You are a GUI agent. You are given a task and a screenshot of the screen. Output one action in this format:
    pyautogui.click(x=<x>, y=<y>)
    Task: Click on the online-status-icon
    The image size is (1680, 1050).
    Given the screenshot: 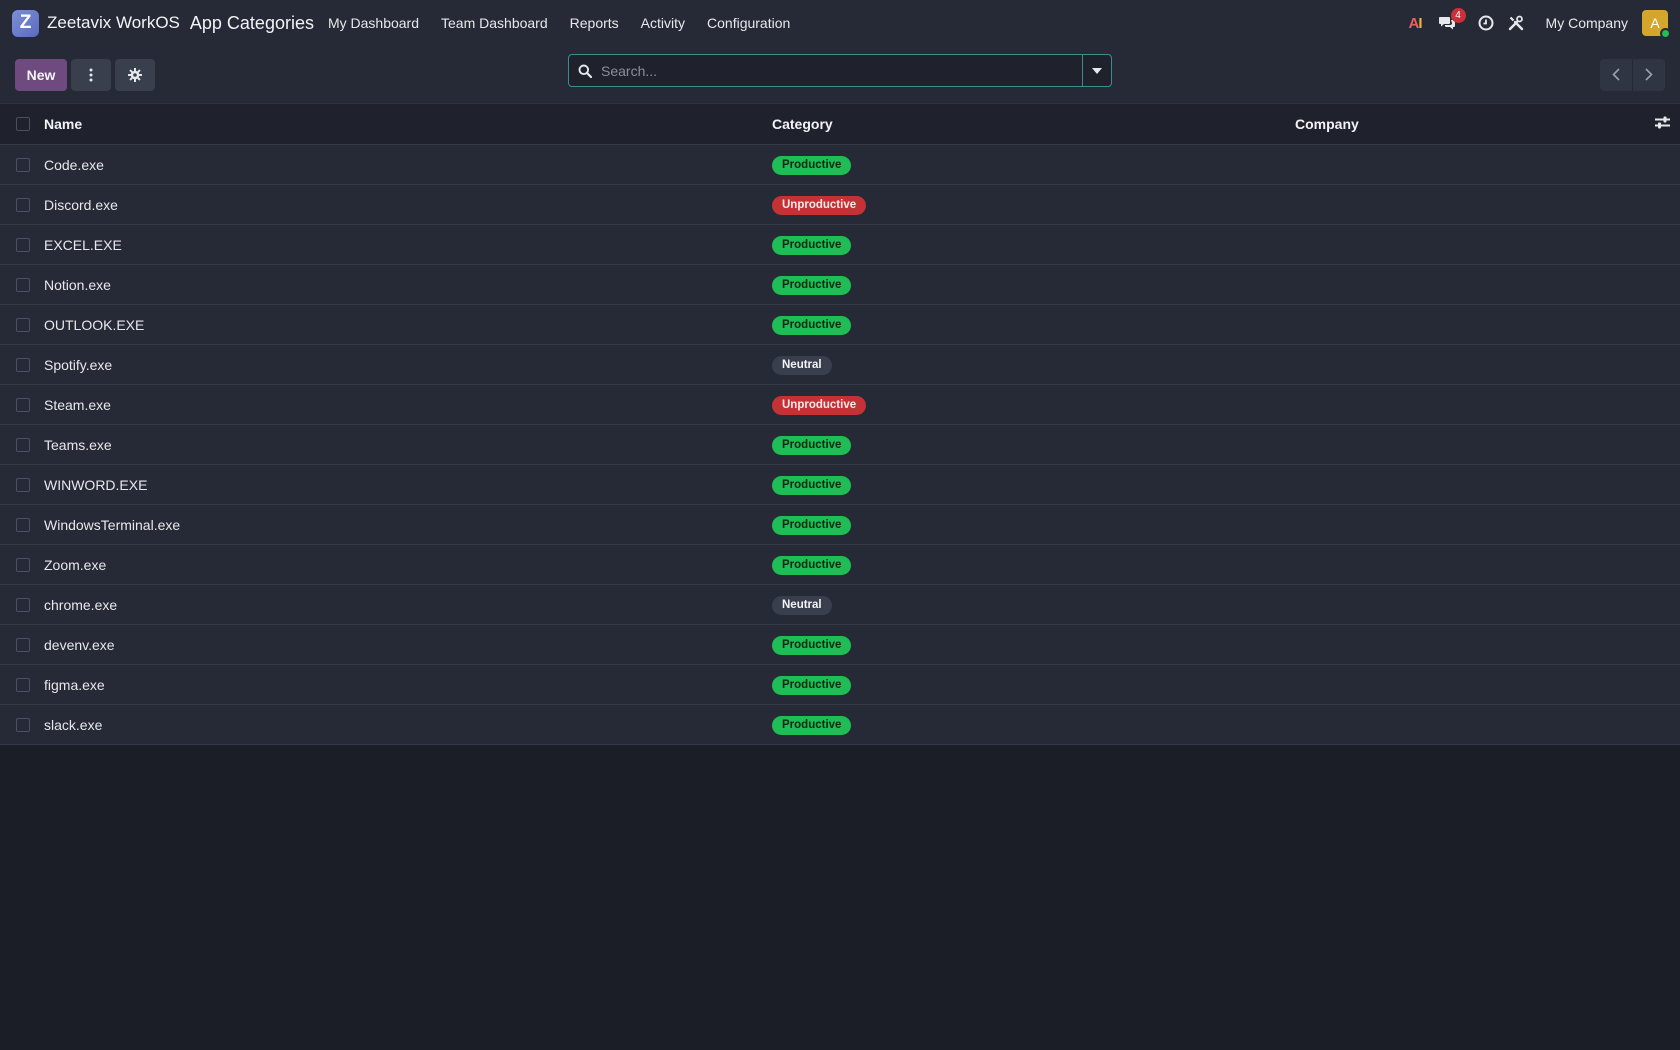 What is the action you would take?
    pyautogui.click(x=1665, y=33)
    